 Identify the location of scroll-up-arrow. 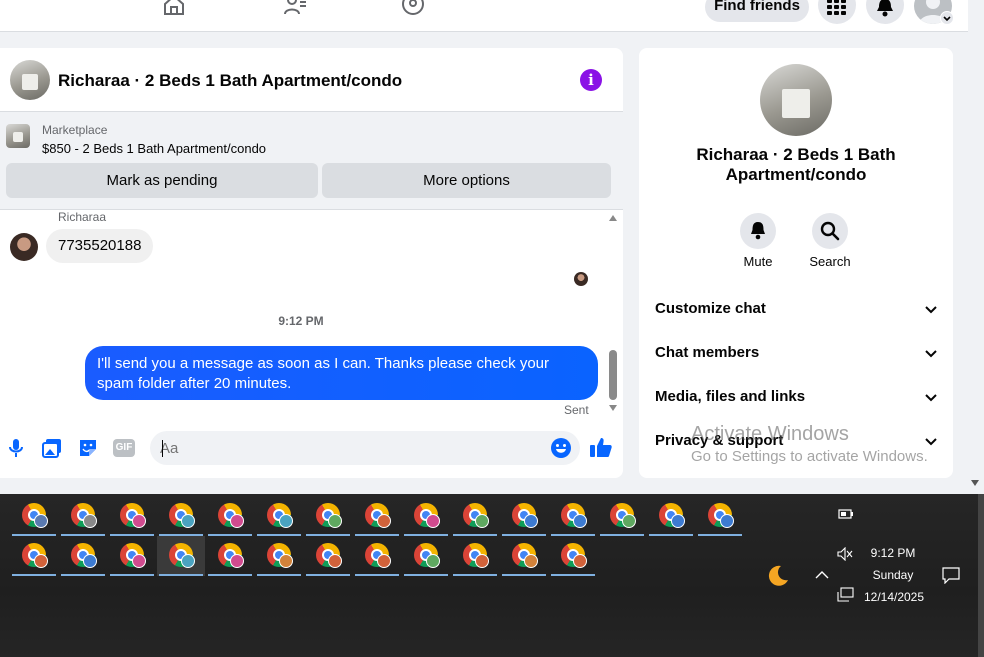
(613, 218).